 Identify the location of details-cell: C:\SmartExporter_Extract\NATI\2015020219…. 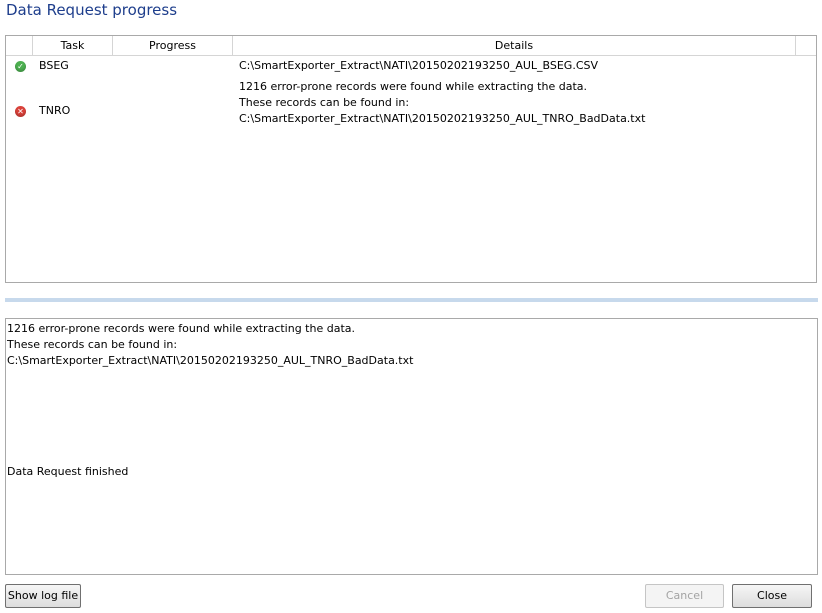
(419, 65).